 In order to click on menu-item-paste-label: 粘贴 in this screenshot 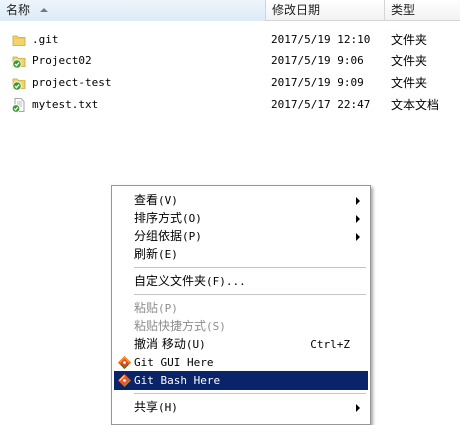, I will do `click(146, 308)`.